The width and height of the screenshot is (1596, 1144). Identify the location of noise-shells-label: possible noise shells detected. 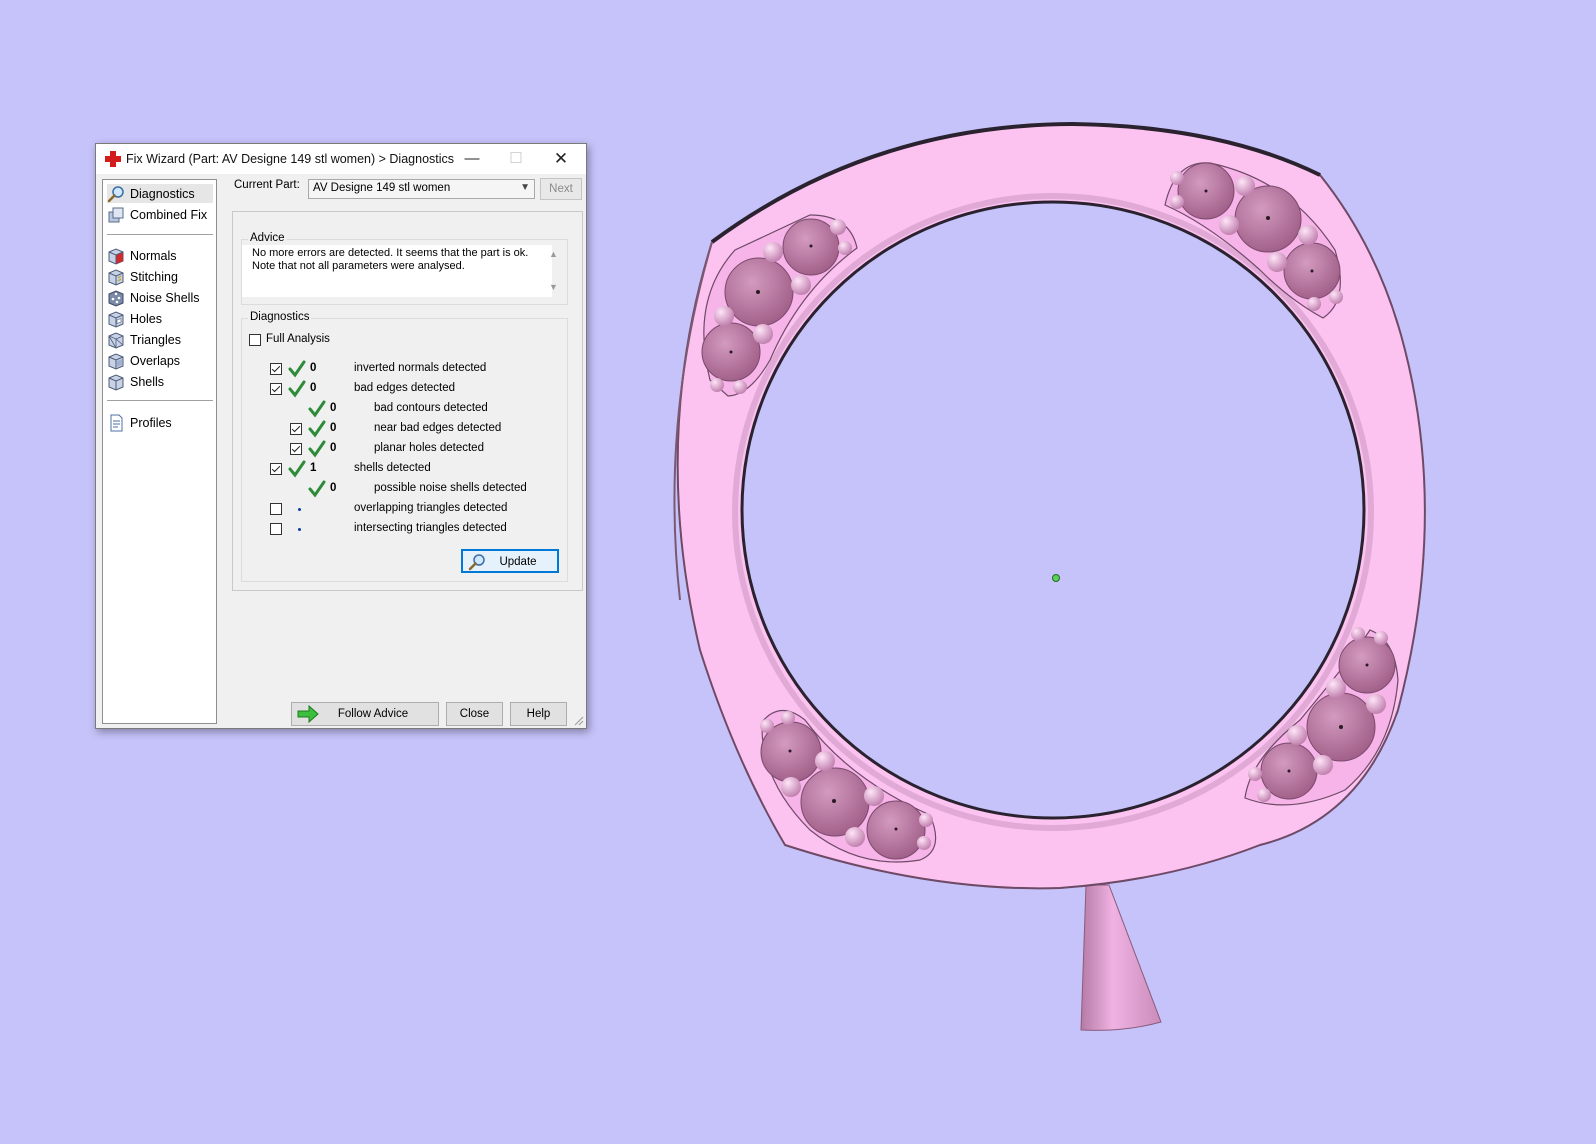
(450, 488).